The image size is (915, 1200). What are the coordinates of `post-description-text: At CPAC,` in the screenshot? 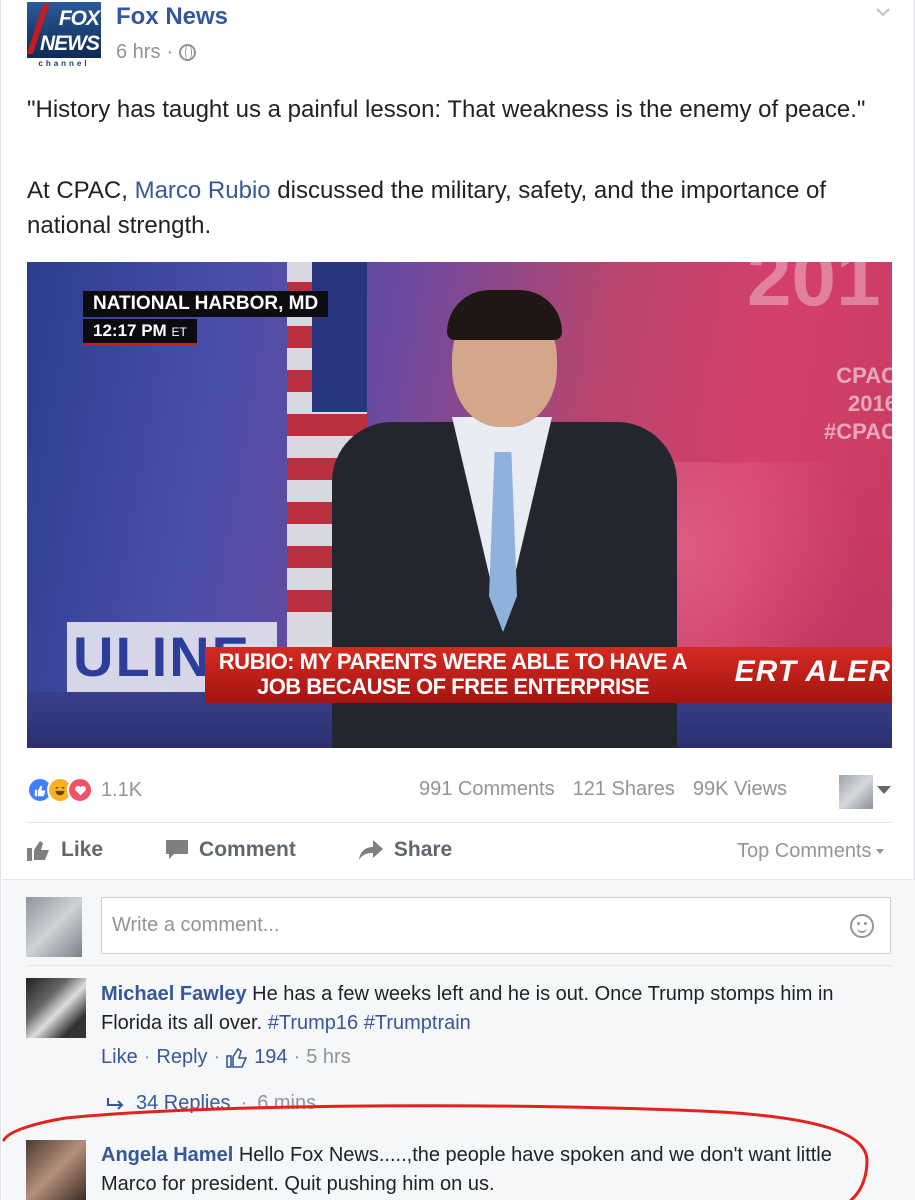 It's located at (81, 190).